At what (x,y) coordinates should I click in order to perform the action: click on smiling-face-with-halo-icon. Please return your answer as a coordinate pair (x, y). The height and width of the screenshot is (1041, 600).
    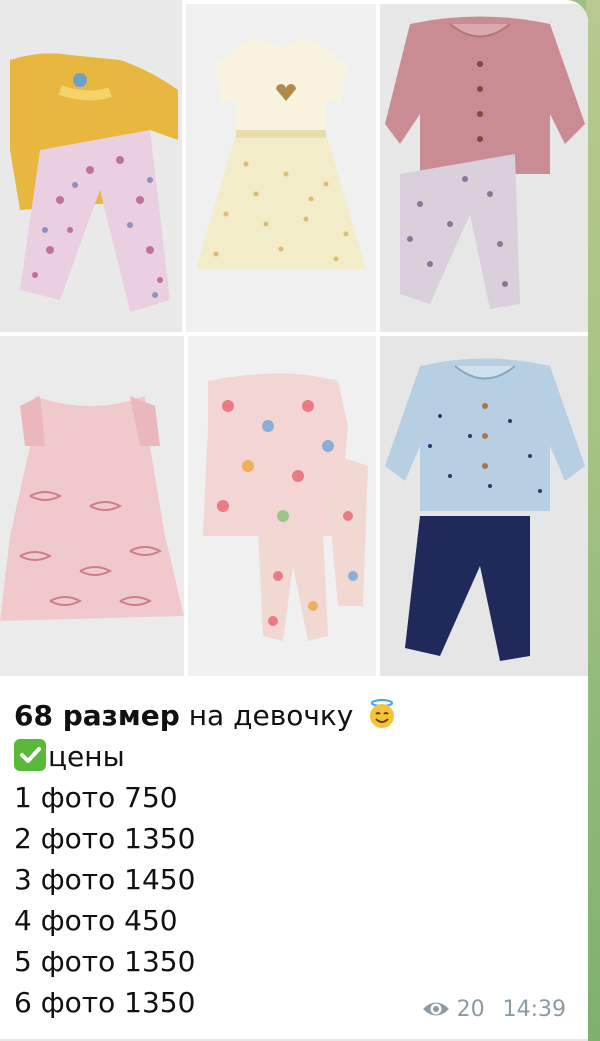
    Looking at the image, I should click on (382, 714).